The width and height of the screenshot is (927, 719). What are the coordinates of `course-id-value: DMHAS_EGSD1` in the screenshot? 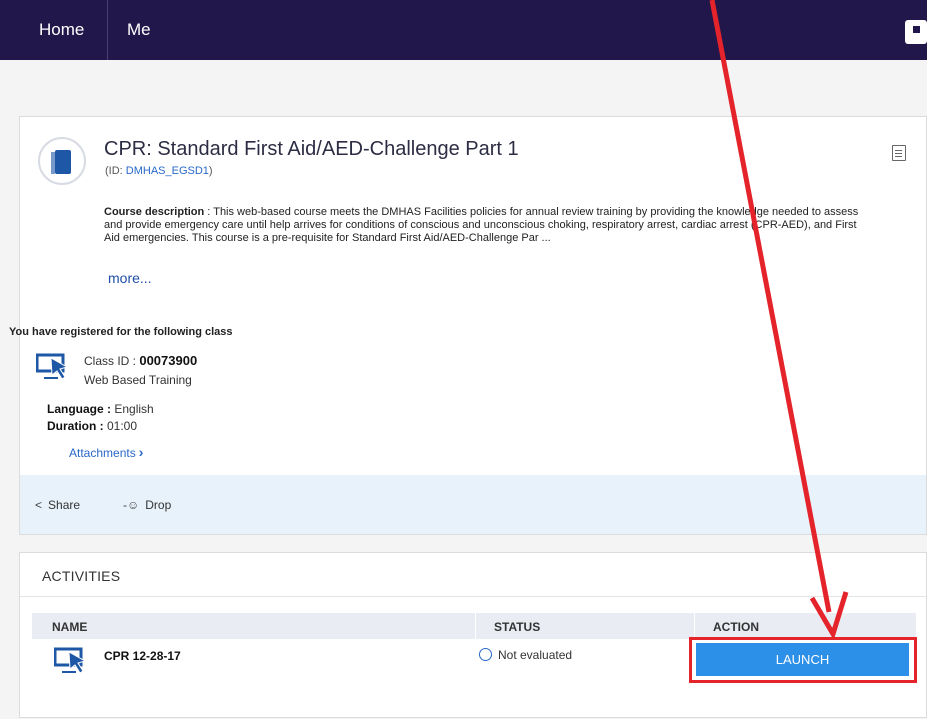 It's located at (167, 171).